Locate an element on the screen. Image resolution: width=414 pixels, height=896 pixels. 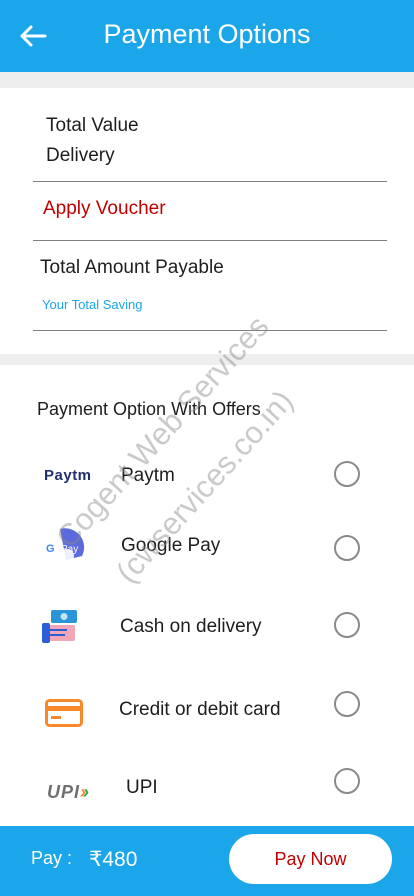
payment-option-label: Paytm is located at coordinates (148, 475).